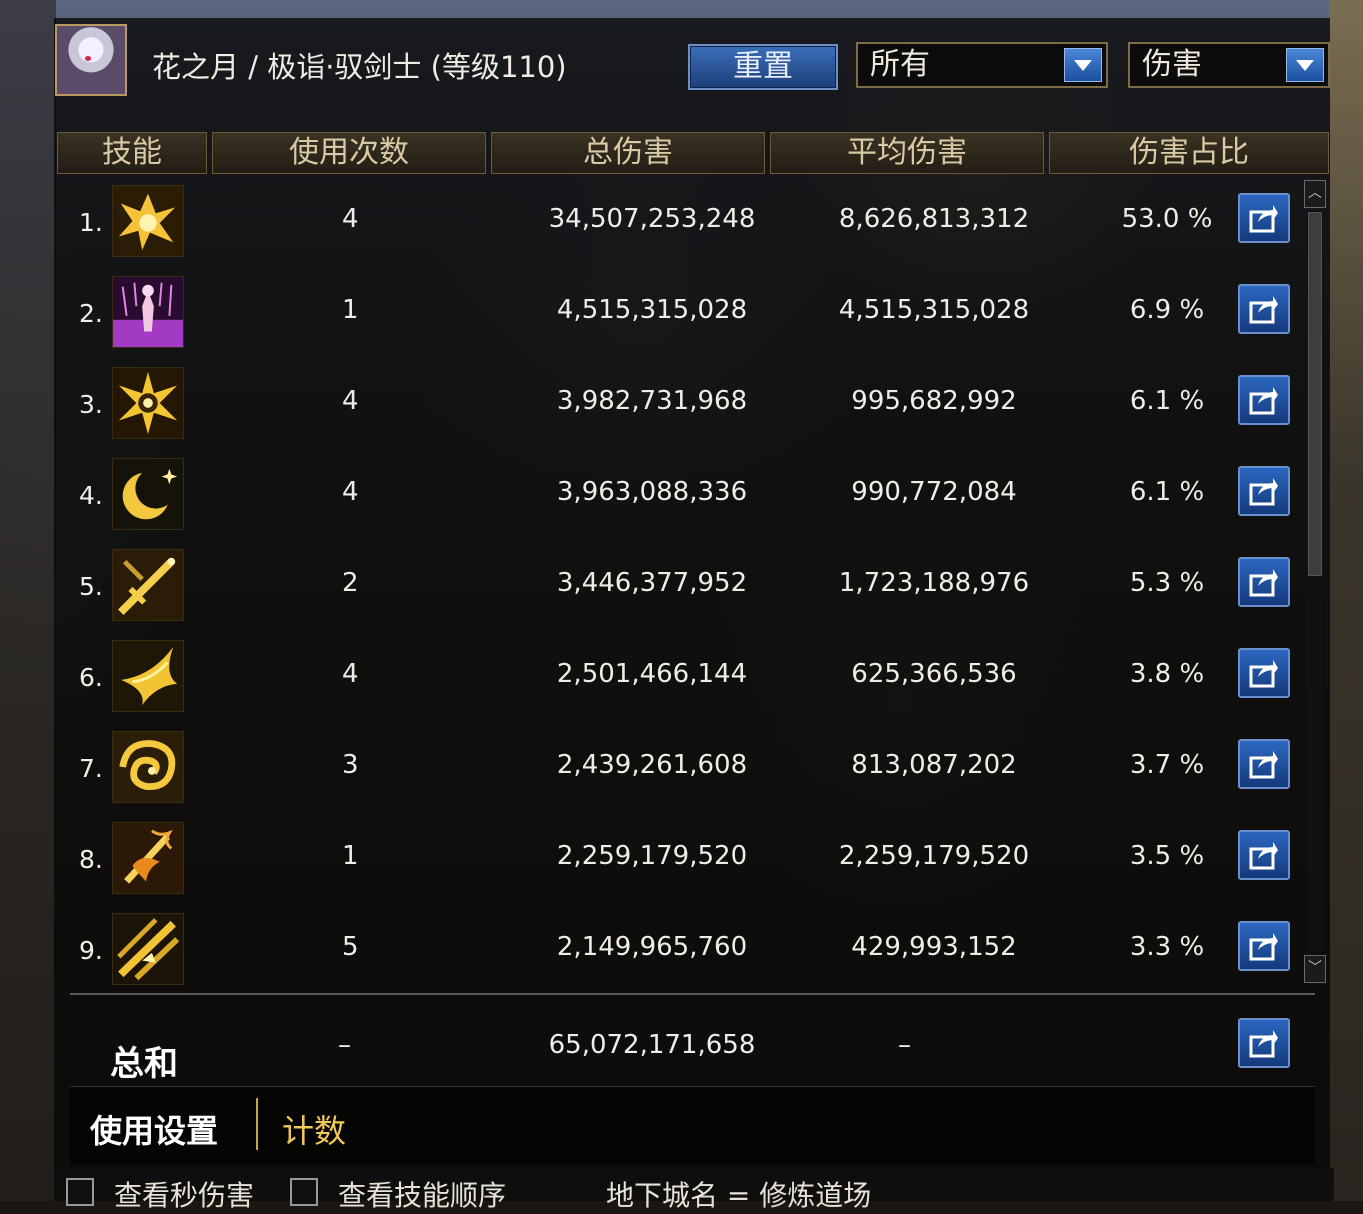 The width and height of the screenshot is (1363, 1214). I want to click on table-row: 2. 1 4,515,315,028 4,515,315,028 6.9 %, so click(677, 310).